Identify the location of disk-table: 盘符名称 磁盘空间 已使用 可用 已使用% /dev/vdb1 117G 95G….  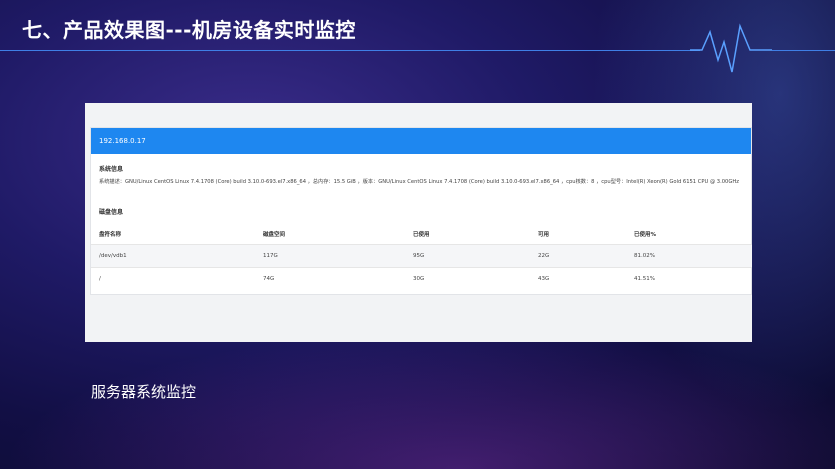
(421, 257).